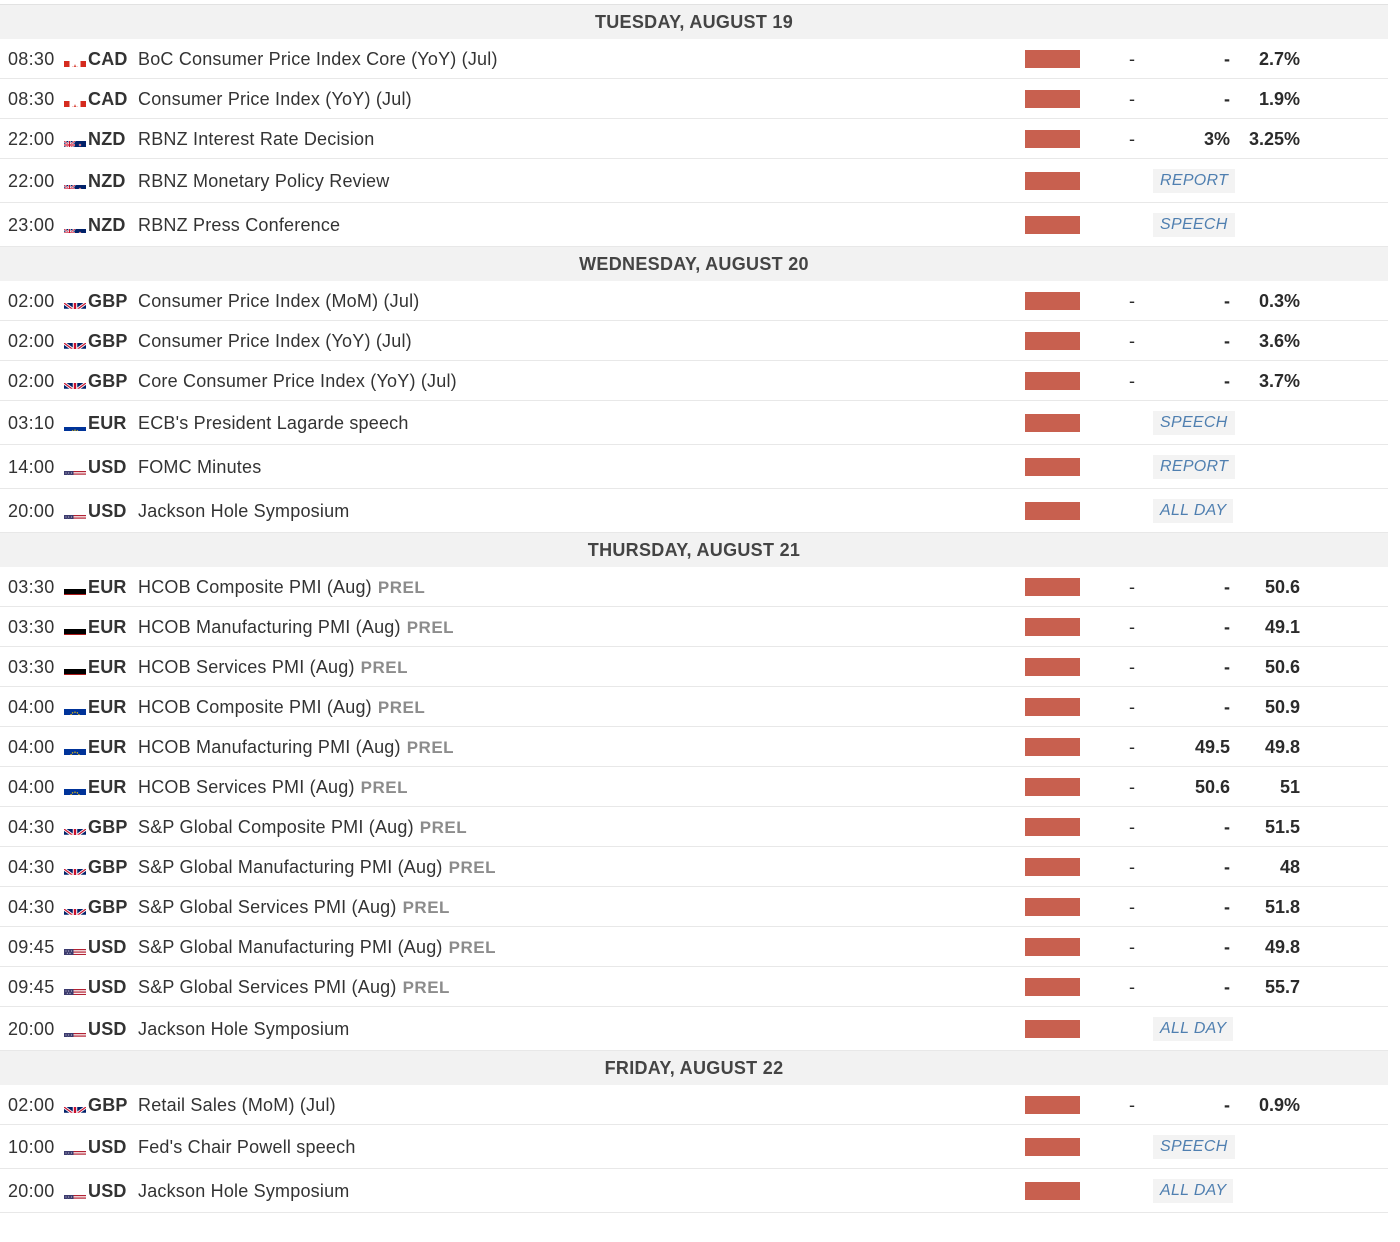 Image resolution: width=1400 pixels, height=1242 pixels. Describe the element at coordinates (31, 587) in the screenshot. I see `event-time: 03:30` at that location.